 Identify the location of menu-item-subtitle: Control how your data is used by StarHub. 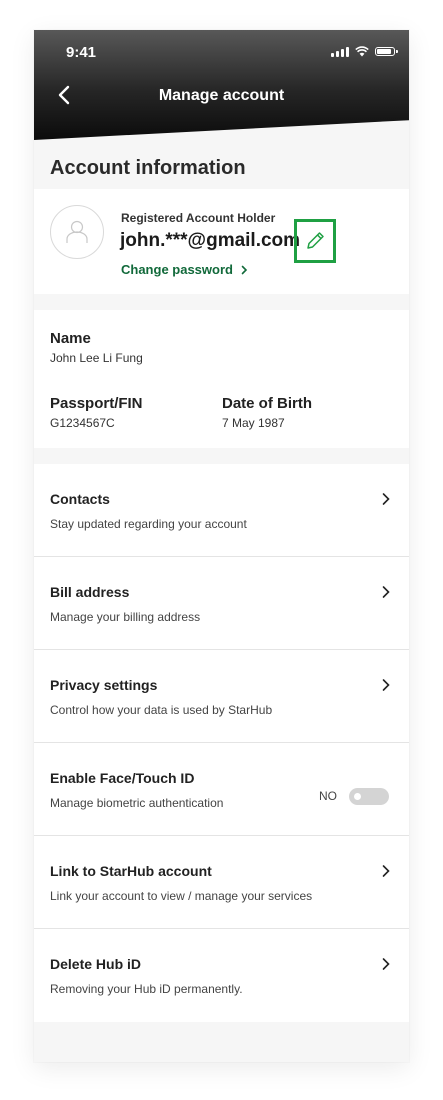
(161, 710).